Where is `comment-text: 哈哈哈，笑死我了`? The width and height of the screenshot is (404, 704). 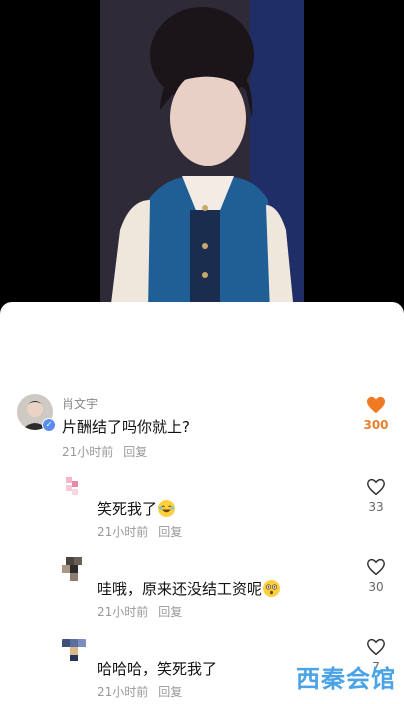
comment-text: 哈哈哈，笑死我了 is located at coordinates (157, 669).